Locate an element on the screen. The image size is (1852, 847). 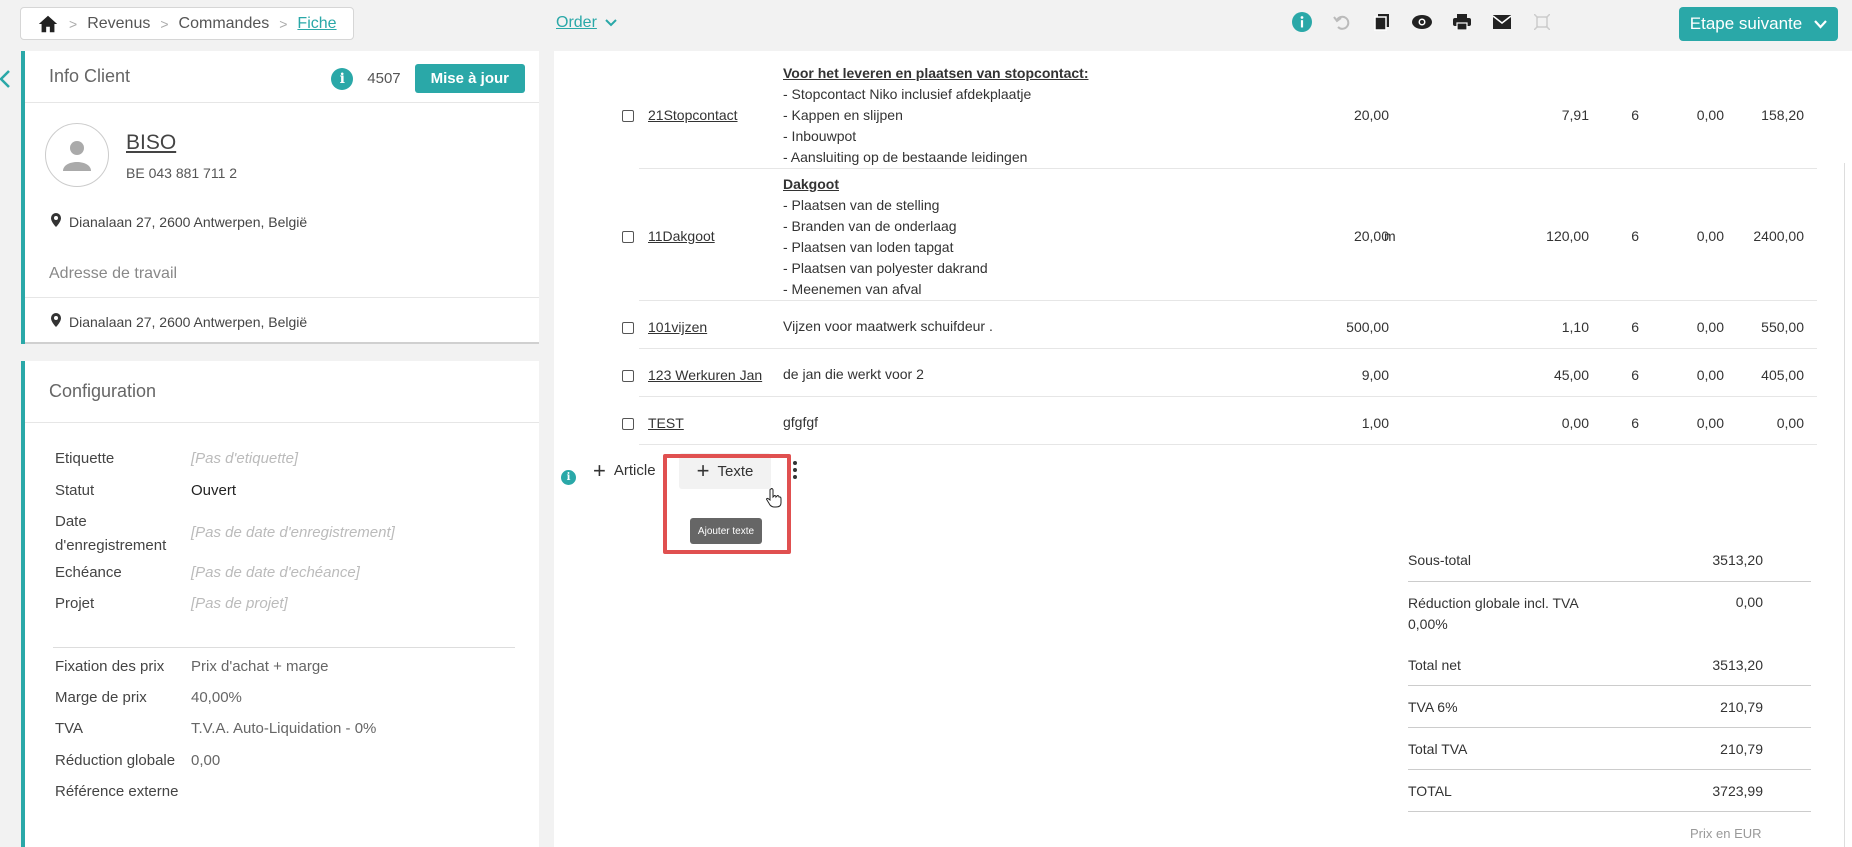
configuration-title: Configuration is located at coordinates (103, 391).